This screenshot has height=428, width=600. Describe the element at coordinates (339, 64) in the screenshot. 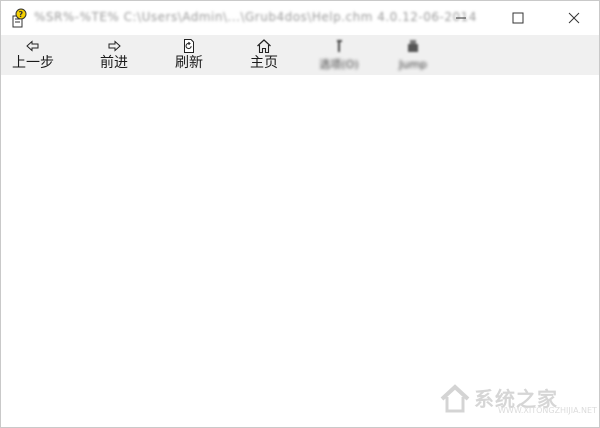

I see `options-label: 选项(O)` at that location.